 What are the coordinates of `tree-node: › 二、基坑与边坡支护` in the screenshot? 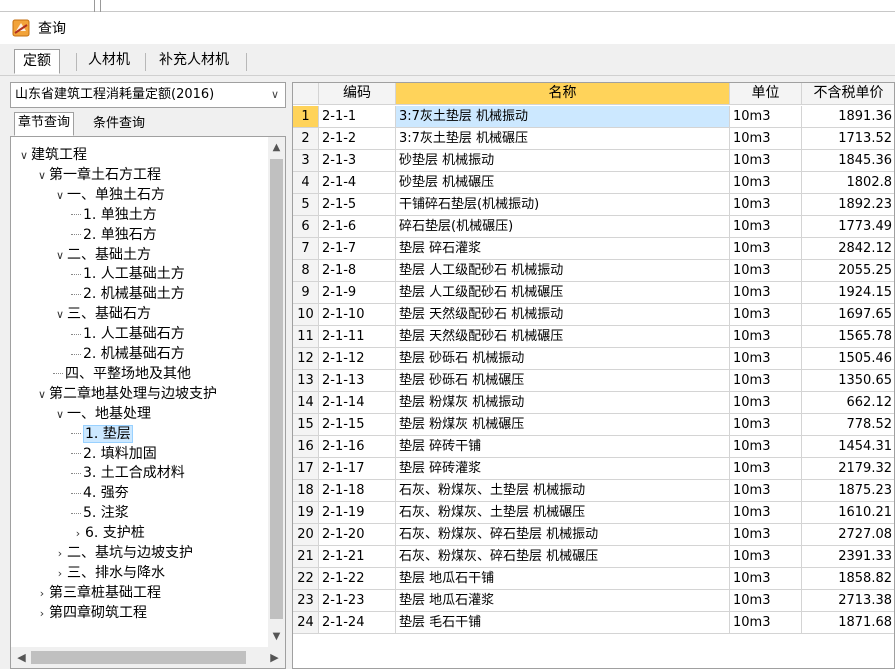 It's located at (123, 553).